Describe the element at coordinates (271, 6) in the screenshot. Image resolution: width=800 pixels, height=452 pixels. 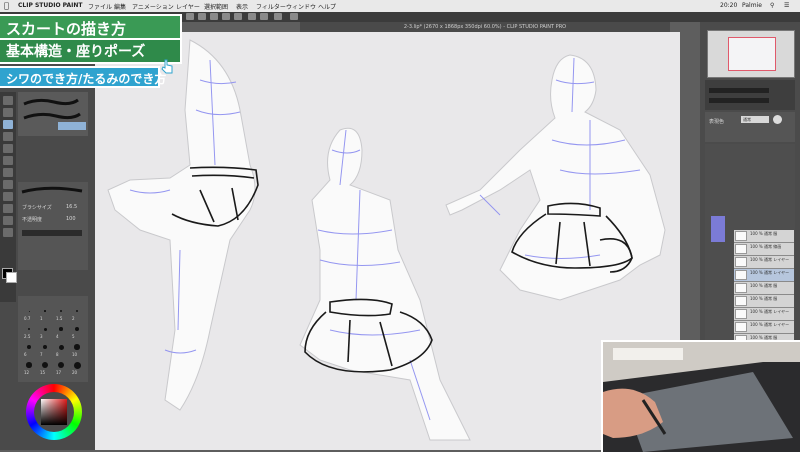
I see `menu-filter: フィルター` at that location.